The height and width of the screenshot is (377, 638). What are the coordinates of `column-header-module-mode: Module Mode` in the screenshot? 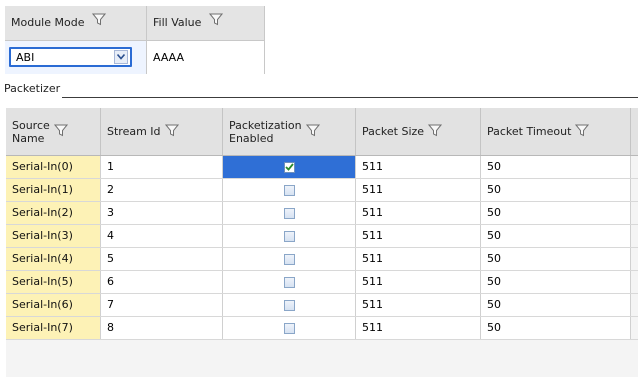 It's located at (76, 23).